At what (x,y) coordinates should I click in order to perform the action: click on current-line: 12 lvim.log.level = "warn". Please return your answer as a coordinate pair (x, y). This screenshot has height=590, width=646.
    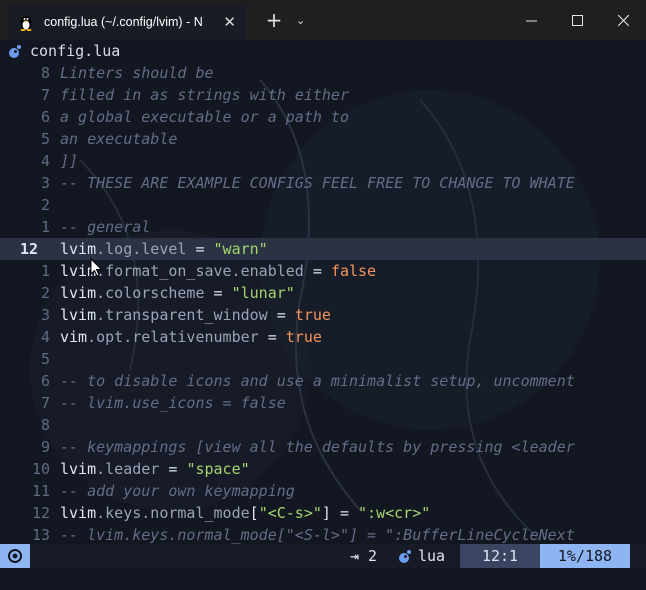
    Looking at the image, I should click on (323, 249).